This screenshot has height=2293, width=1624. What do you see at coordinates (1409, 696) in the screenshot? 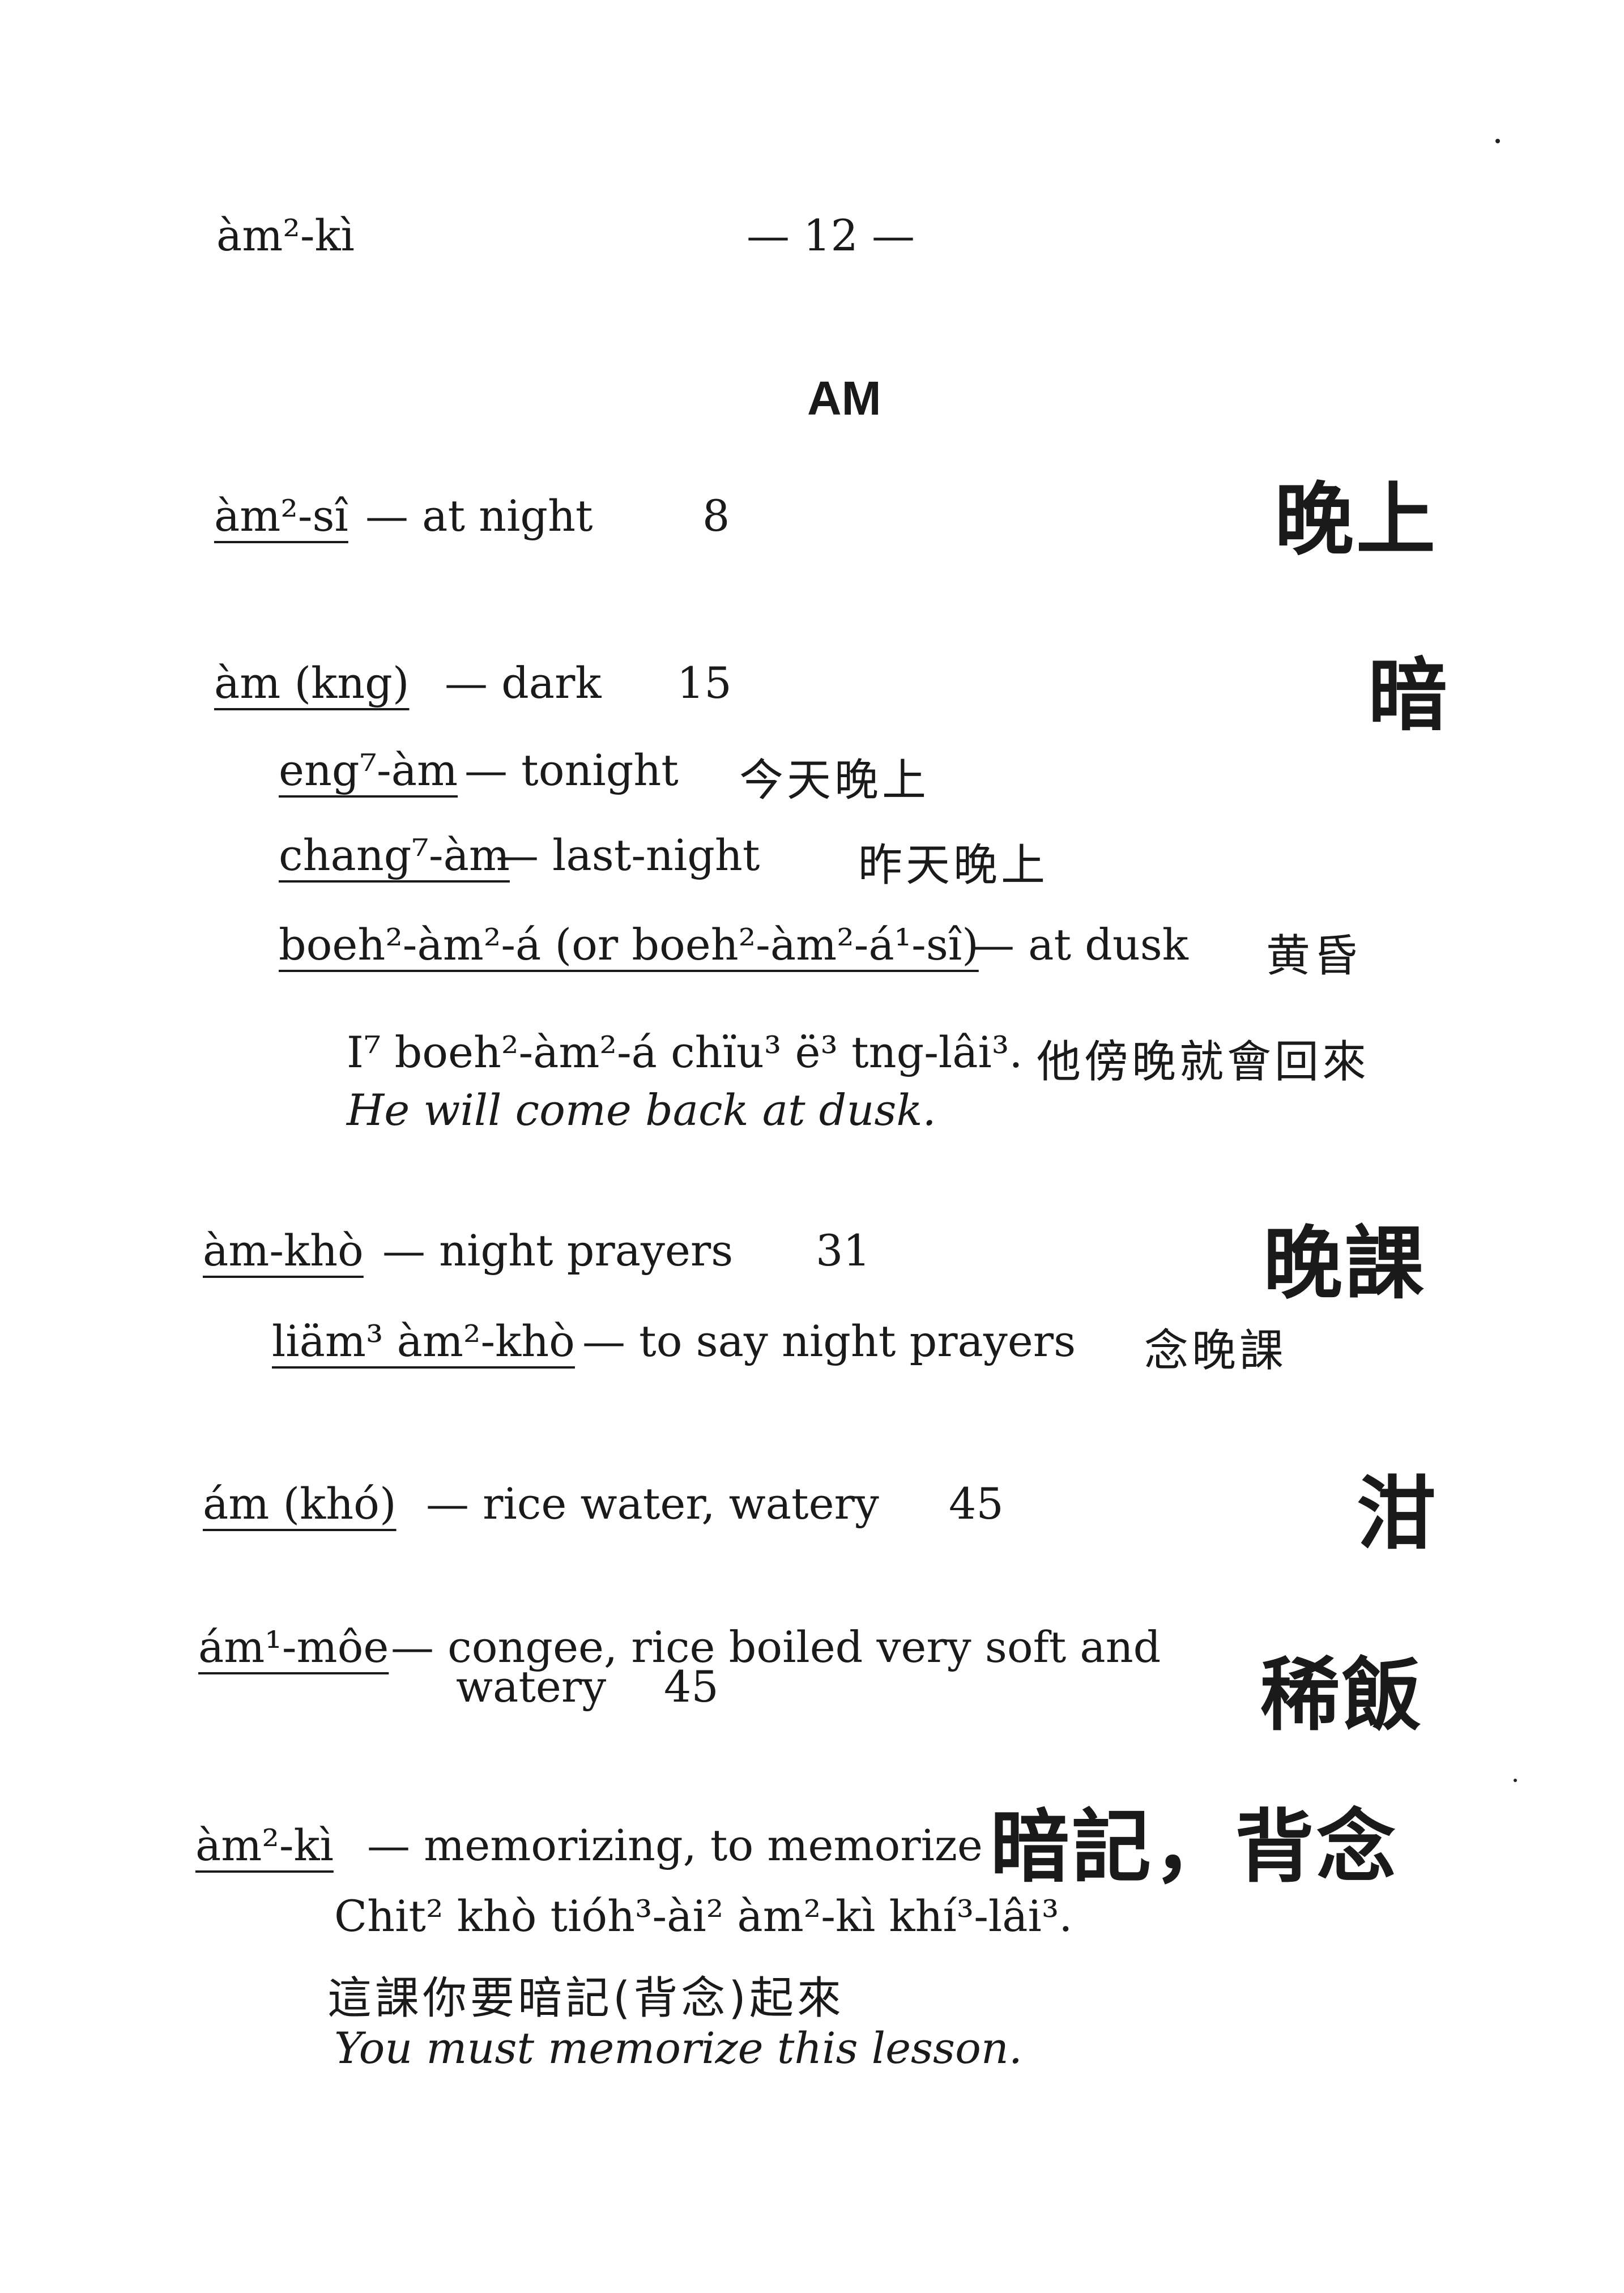
I see `hanzi: 暗` at bounding box center [1409, 696].